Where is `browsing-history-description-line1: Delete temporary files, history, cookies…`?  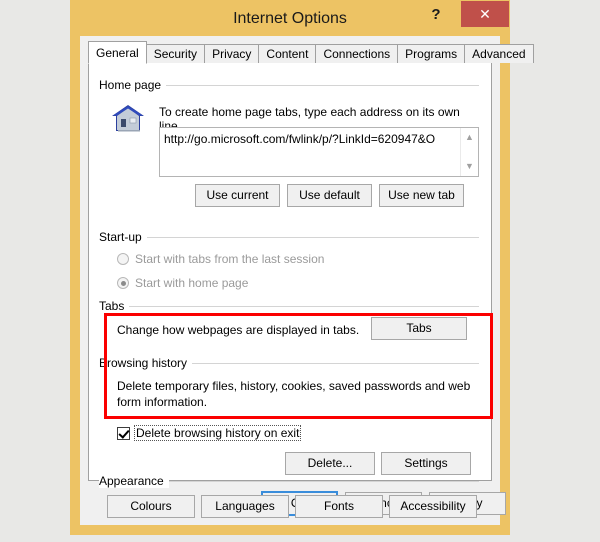 browsing-history-description-line1: Delete temporary files, history, cookies… is located at coordinates (294, 386).